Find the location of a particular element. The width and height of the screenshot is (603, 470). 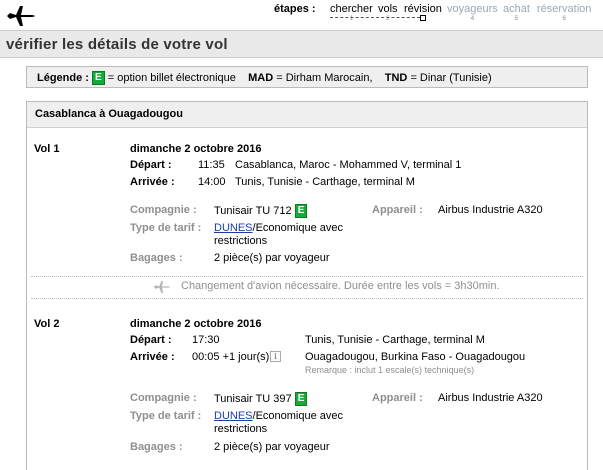

step-achat: achat 5 is located at coordinates (516, 12).